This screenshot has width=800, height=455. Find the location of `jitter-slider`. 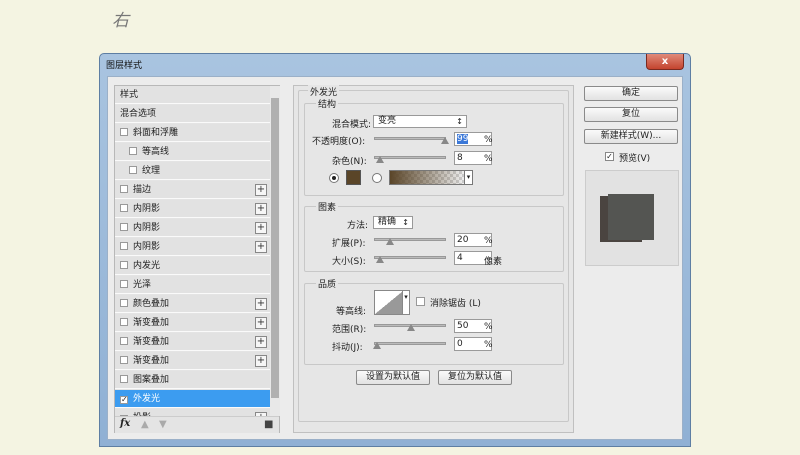

jitter-slider is located at coordinates (409, 345).